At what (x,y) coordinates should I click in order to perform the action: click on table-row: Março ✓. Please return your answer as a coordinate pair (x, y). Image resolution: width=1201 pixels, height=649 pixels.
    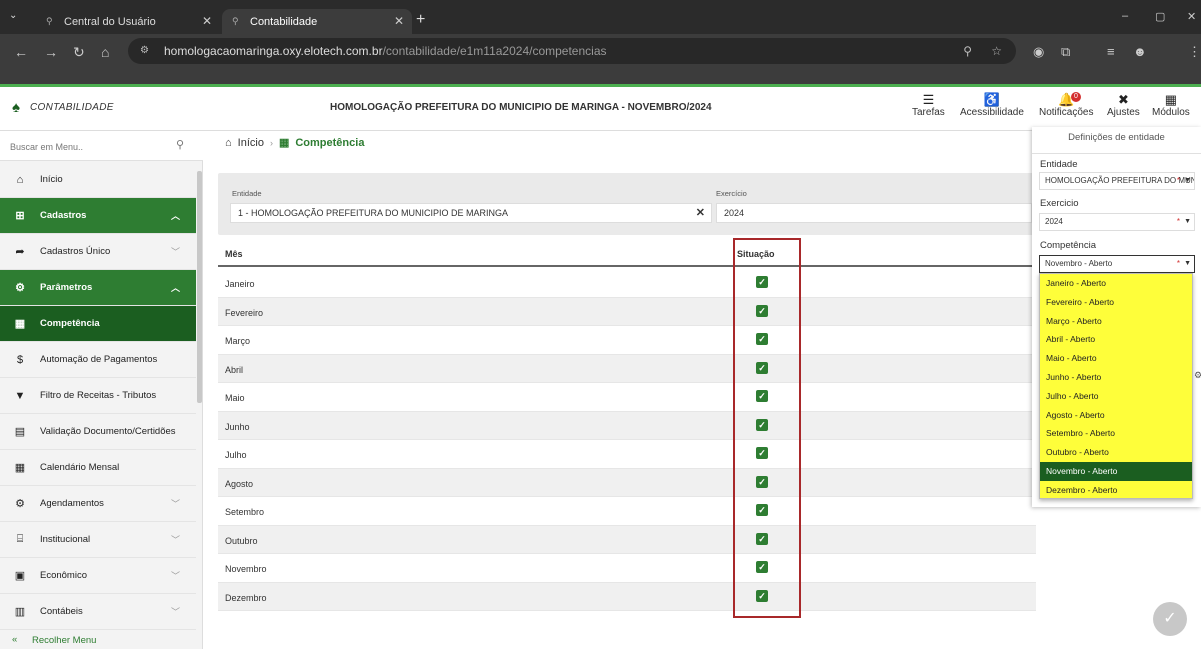
    Looking at the image, I should click on (627, 340).